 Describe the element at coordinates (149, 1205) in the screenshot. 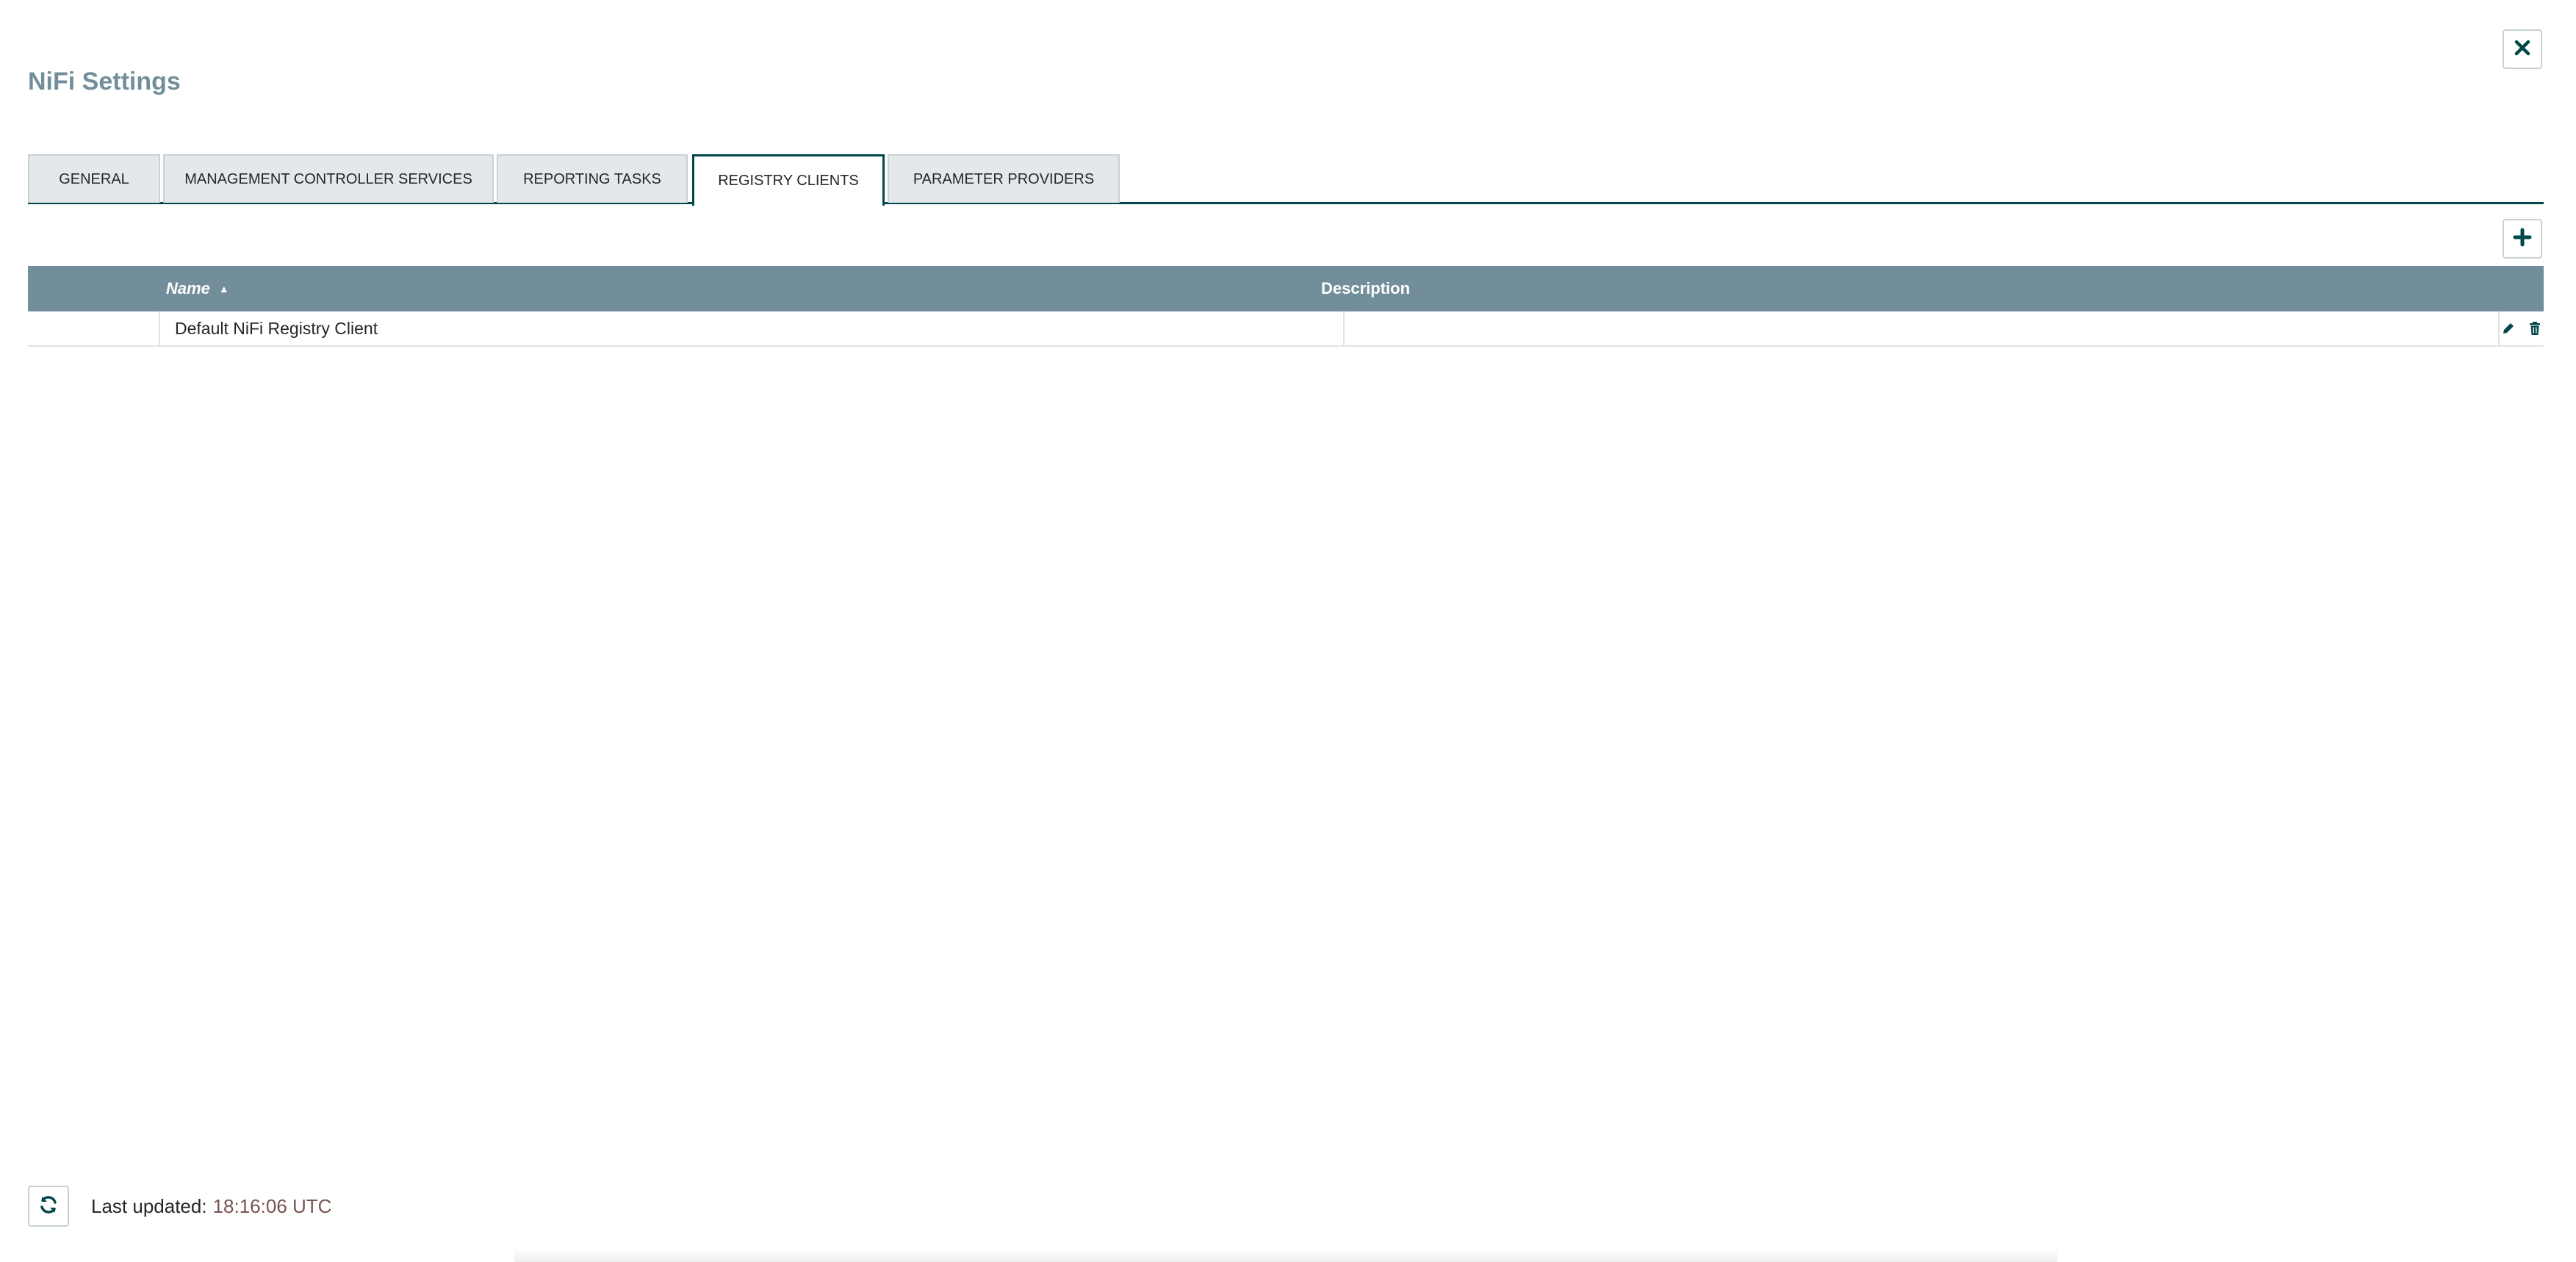

I see `last-updated-label: Last updated:` at that location.